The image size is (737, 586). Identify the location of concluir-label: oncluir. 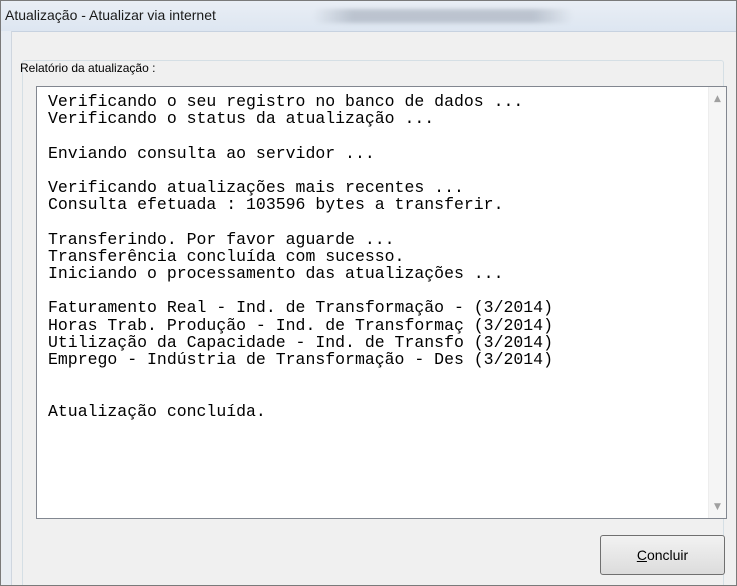
(667, 555).